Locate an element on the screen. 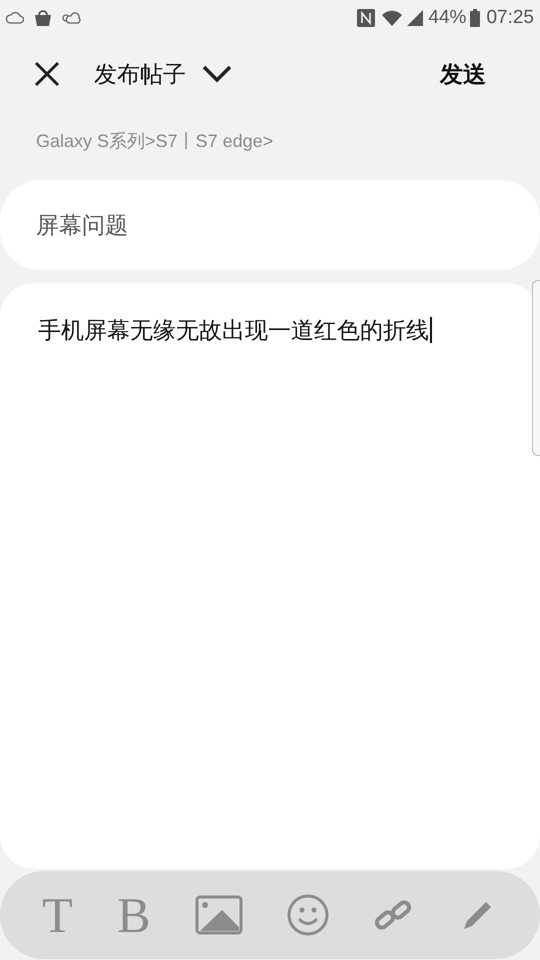 This screenshot has height=960, width=540. body-text: 手机屏幕无缘无故出现一道红色的折线 is located at coordinates (235, 330).